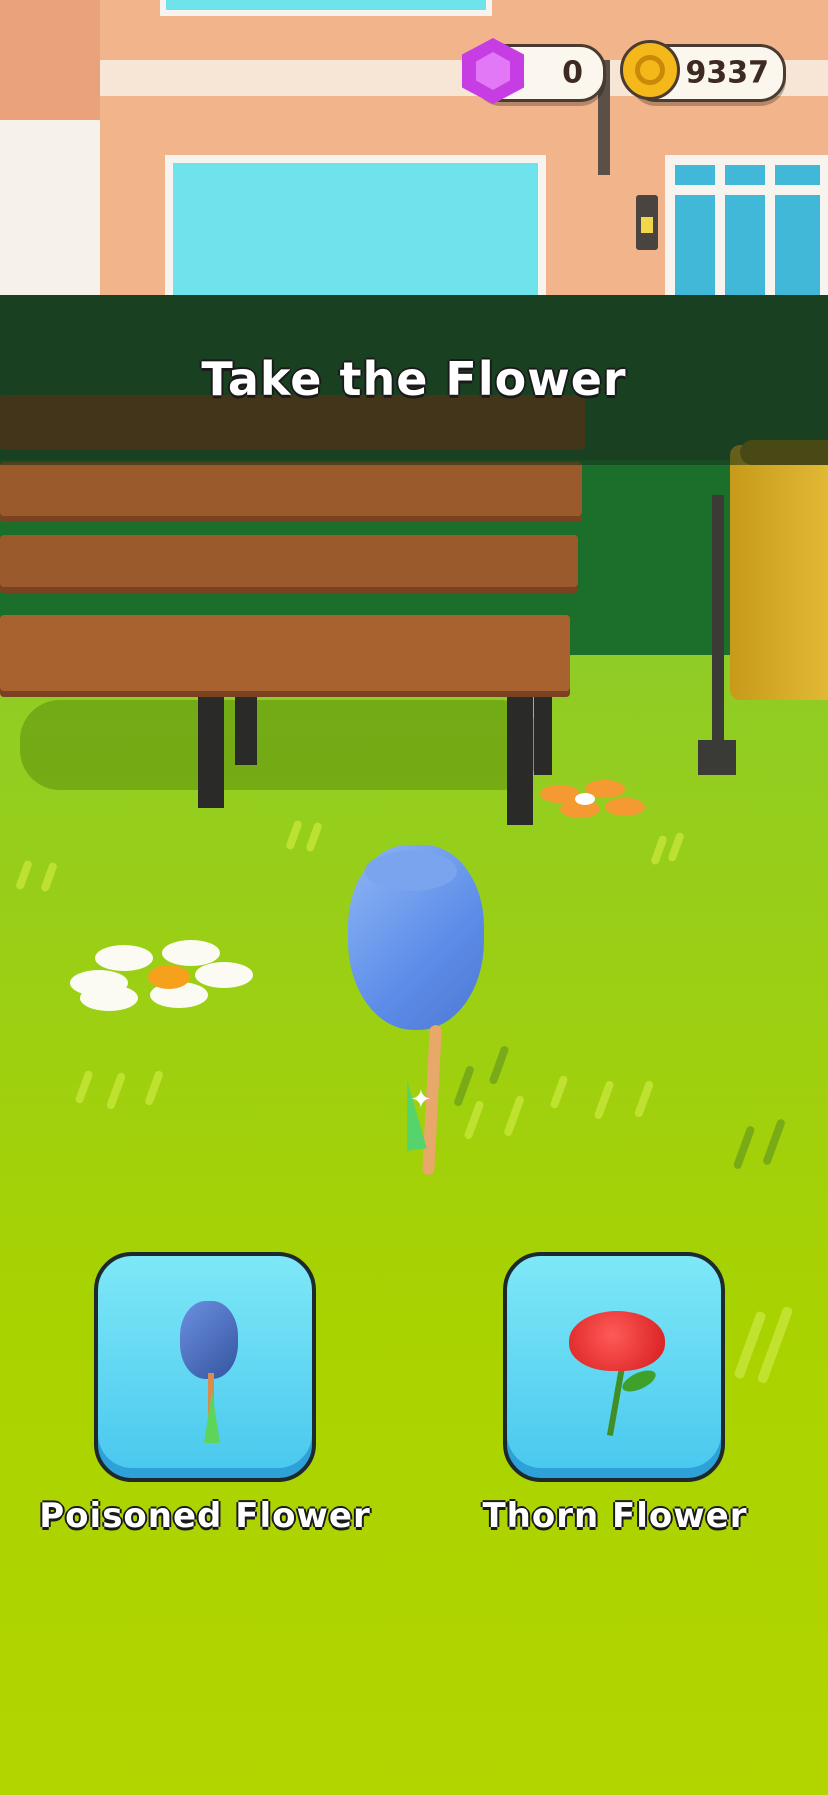 The width and height of the screenshot is (828, 1795). What do you see at coordinates (55, 210) in the screenshot?
I see `left-building-balcony` at bounding box center [55, 210].